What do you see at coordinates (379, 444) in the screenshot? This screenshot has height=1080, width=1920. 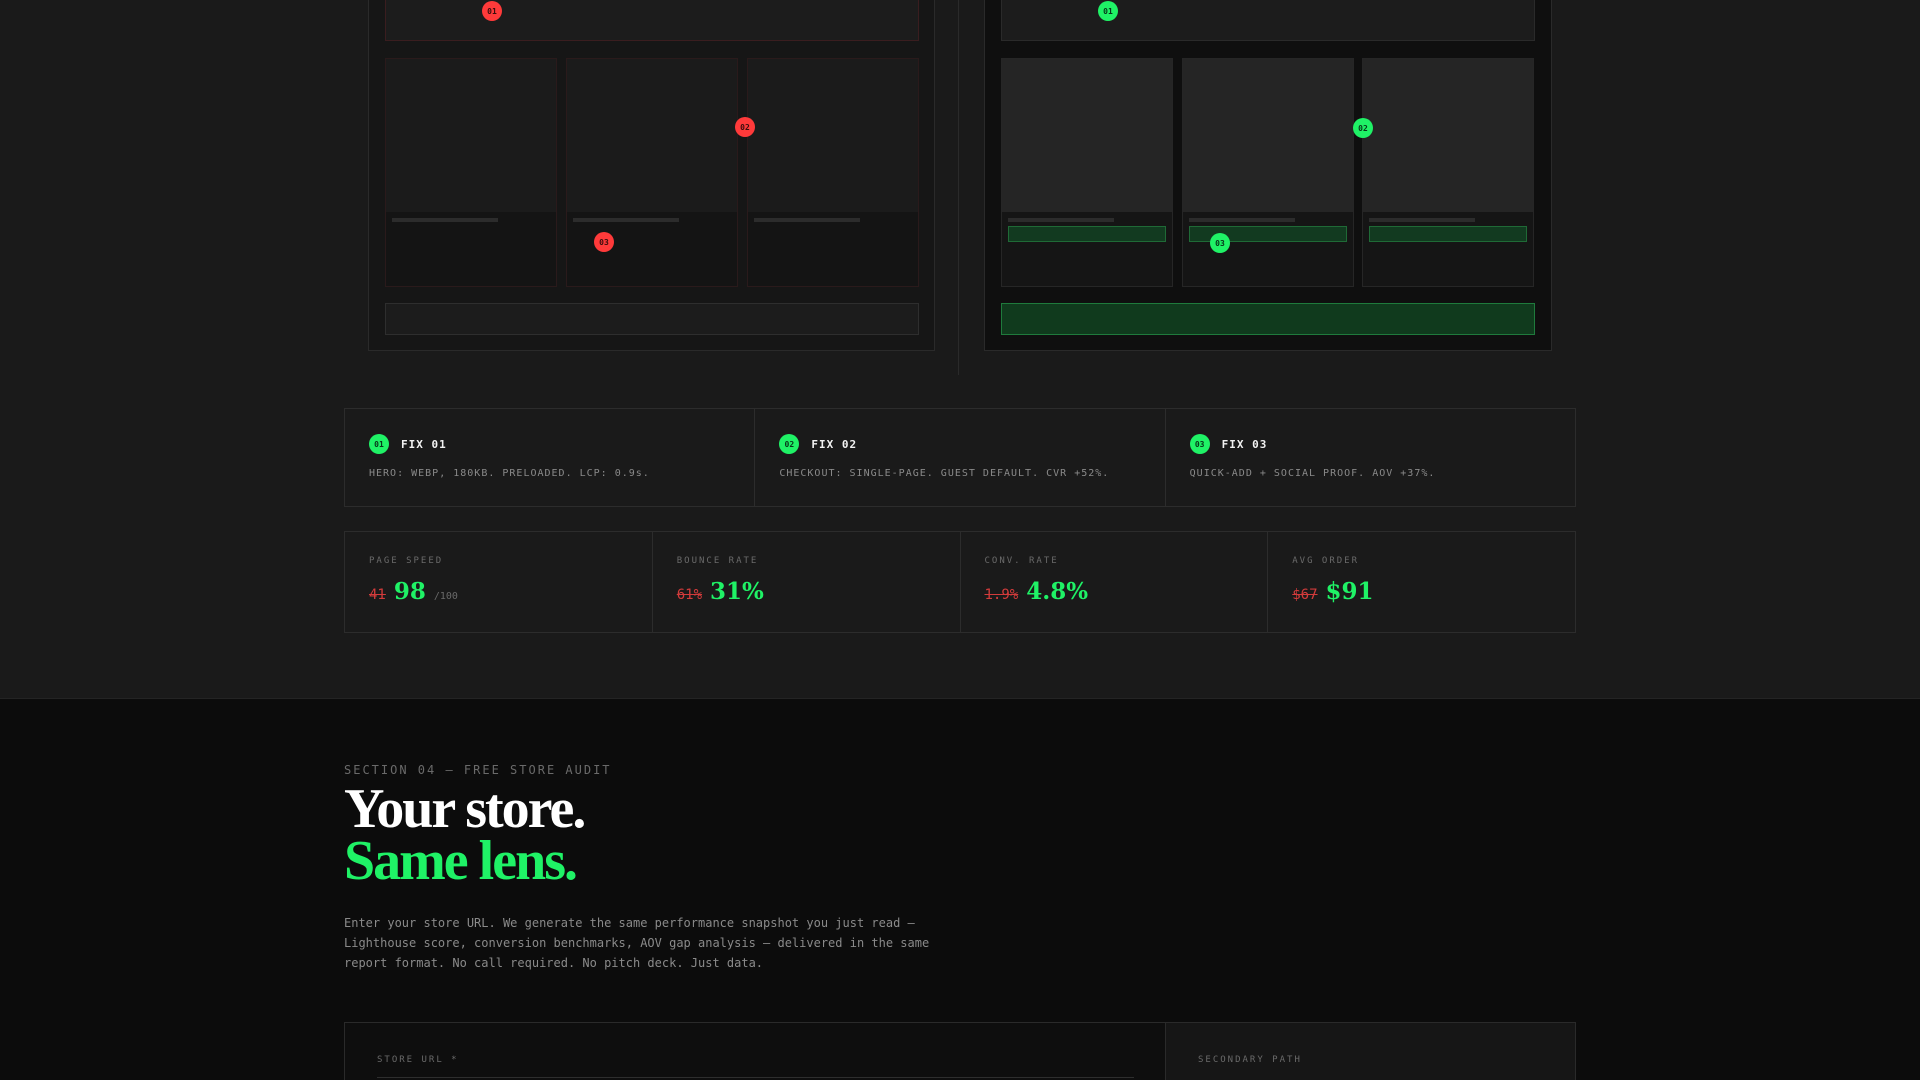 I see `fix-number-badge: 01` at bounding box center [379, 444].